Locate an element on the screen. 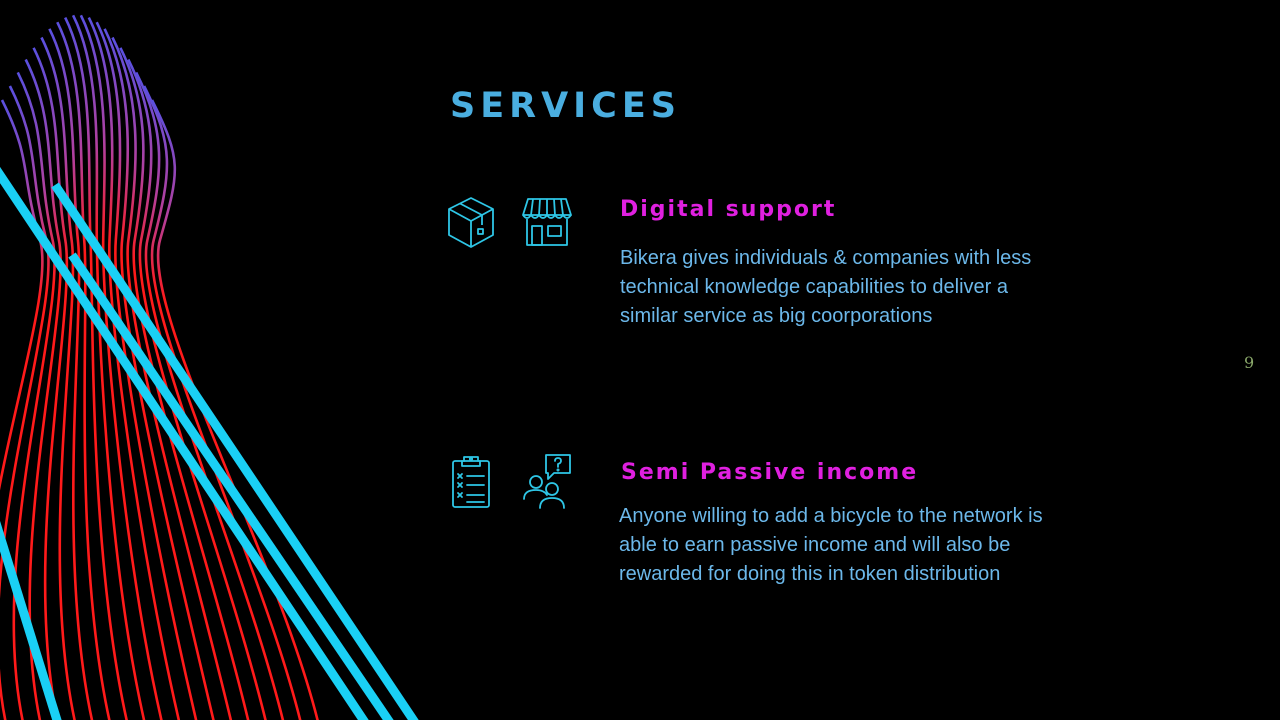 This screenshot has height=720, width=1280. storefront-icon is located at coordinates (547, 223).